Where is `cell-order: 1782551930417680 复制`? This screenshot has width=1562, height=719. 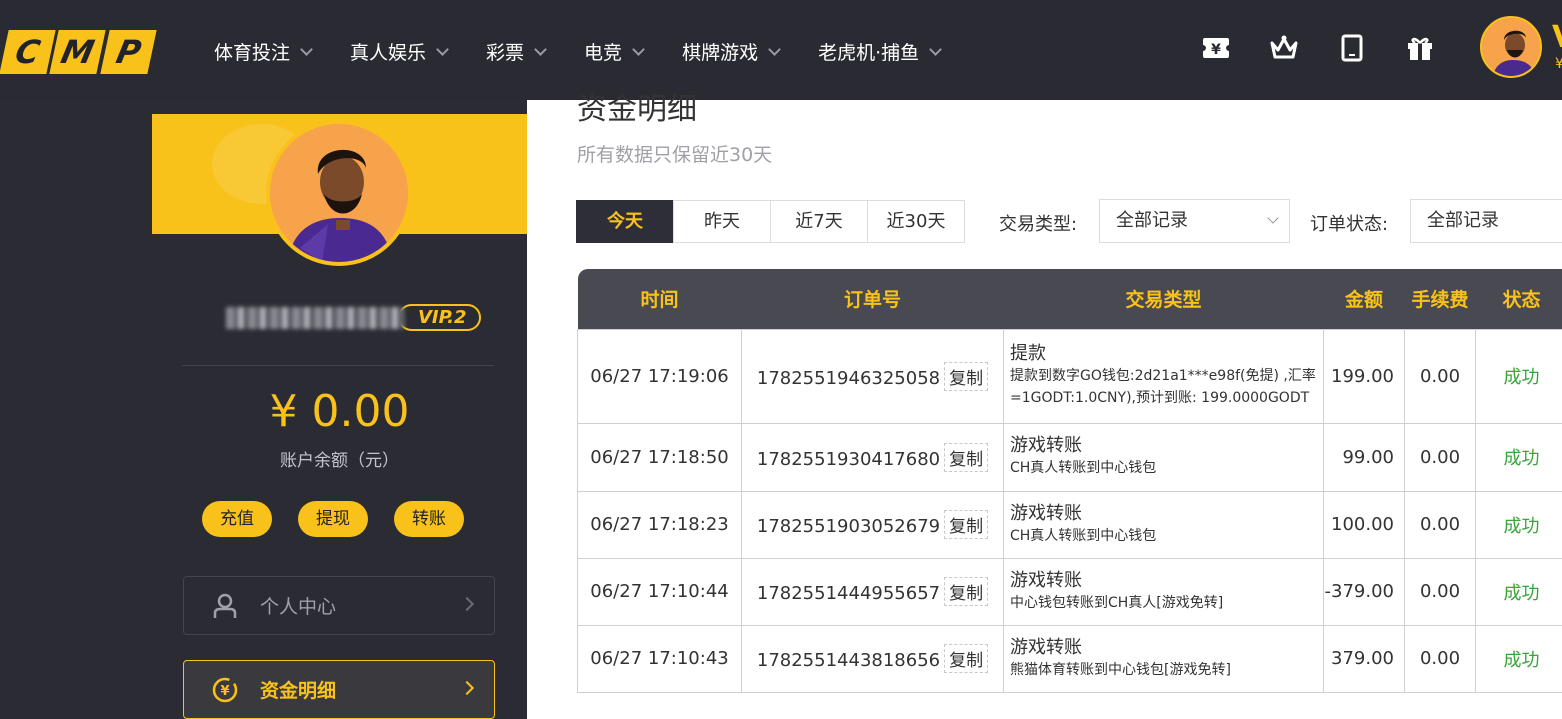
cell-order: 1782551930417680 复制 is located at coordinates (872, 457).